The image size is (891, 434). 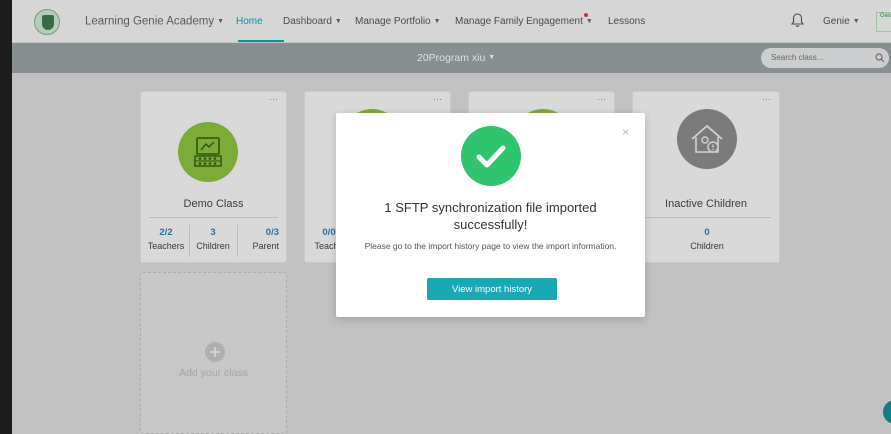 What do you see at coordinates (625, 132) in the screenshot?
I see `close-icon: ×` at bounding box center [625, 132].